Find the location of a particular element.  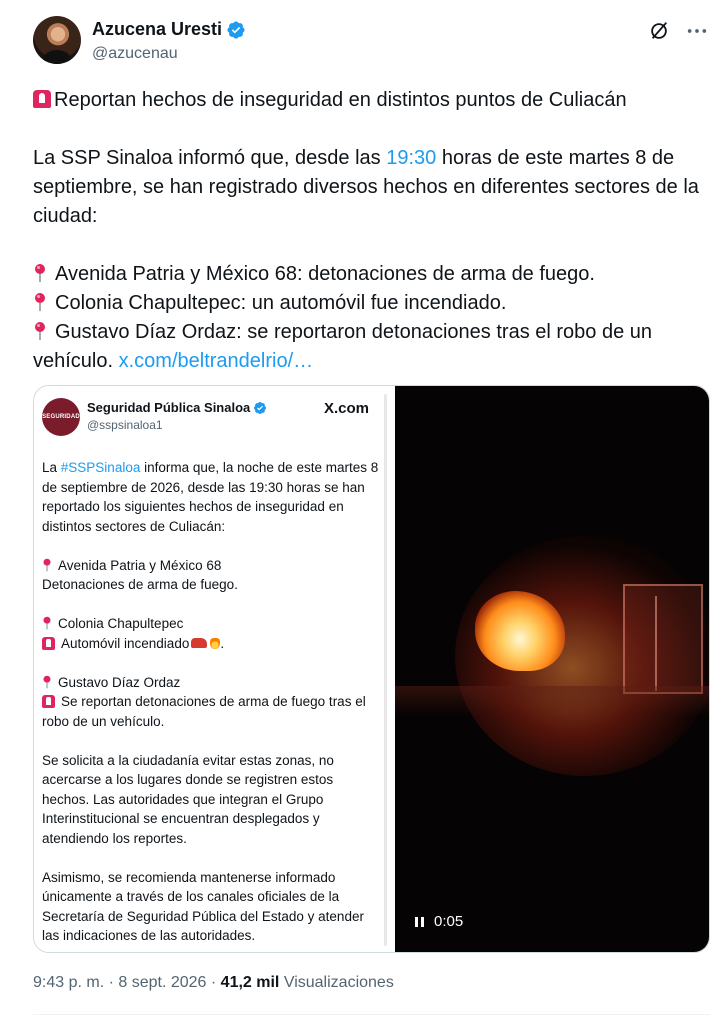

tweet-time: 9:43 p. m. is located at coordinates (68, 982).